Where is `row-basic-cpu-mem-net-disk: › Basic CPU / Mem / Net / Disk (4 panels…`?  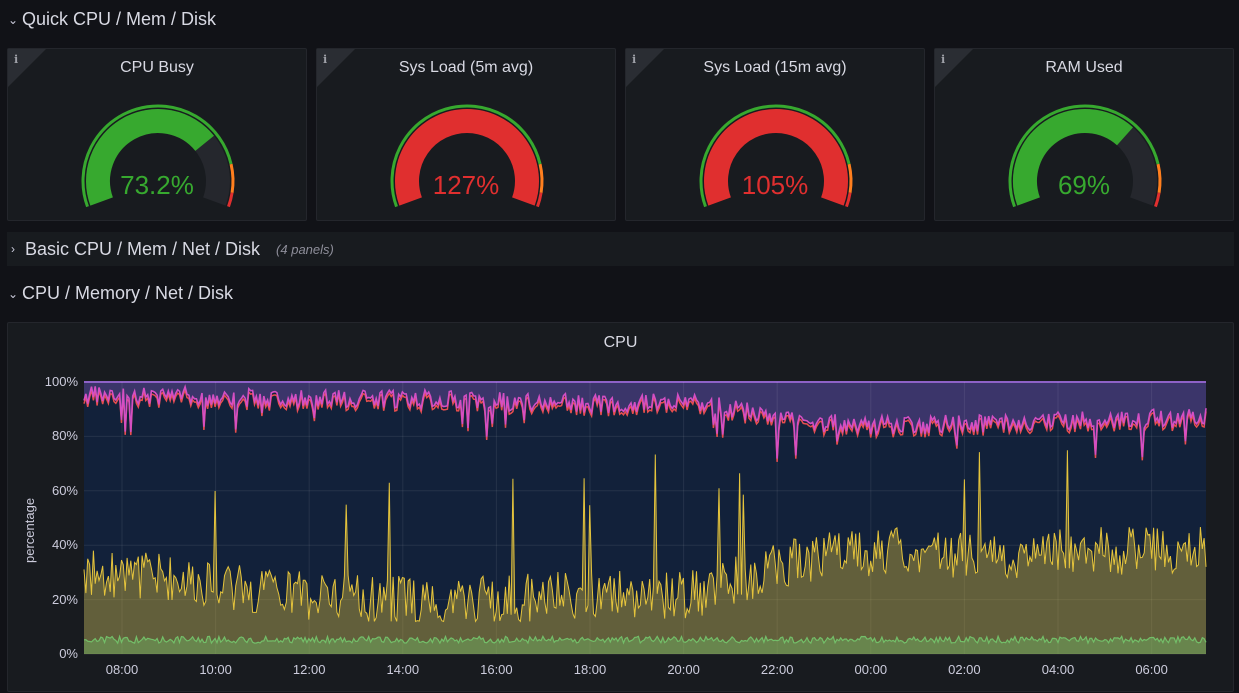 row-basic-cpu-mem-net-disk: › Basic CPU / Mem / Net / Disk (4 panels… is located at coordinates (620, 249).